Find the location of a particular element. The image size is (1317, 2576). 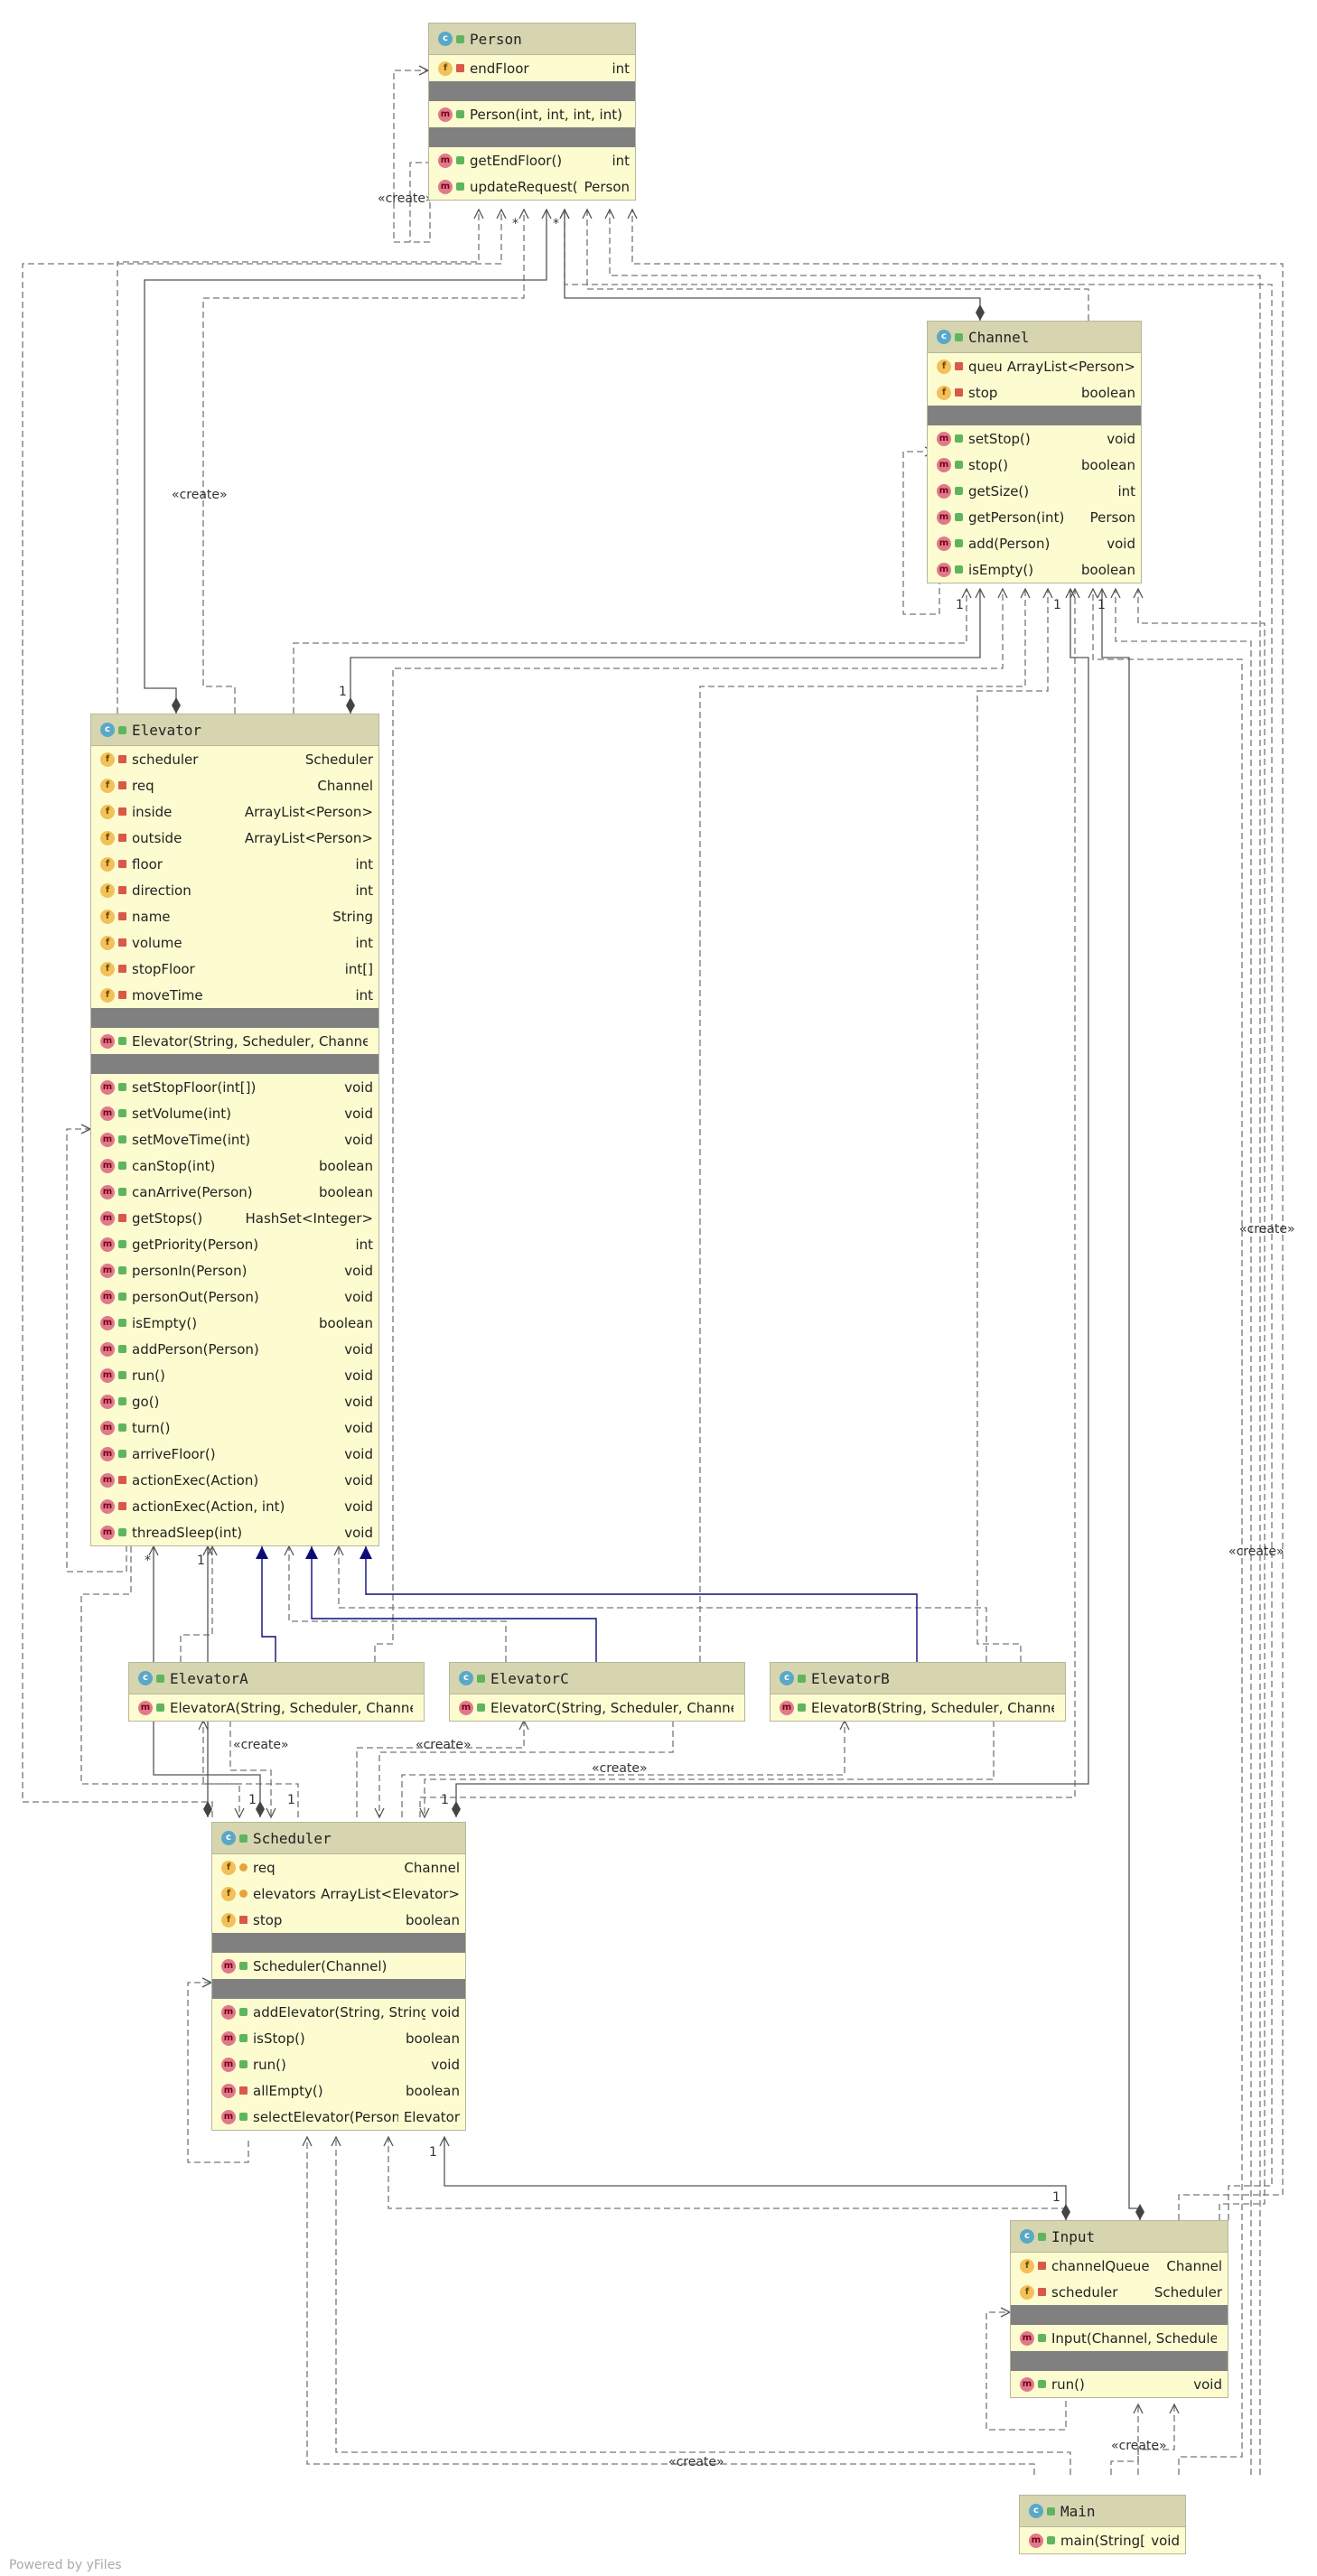

member-row: f queueArrayList<Person> is located at coordinates (1035, 366).